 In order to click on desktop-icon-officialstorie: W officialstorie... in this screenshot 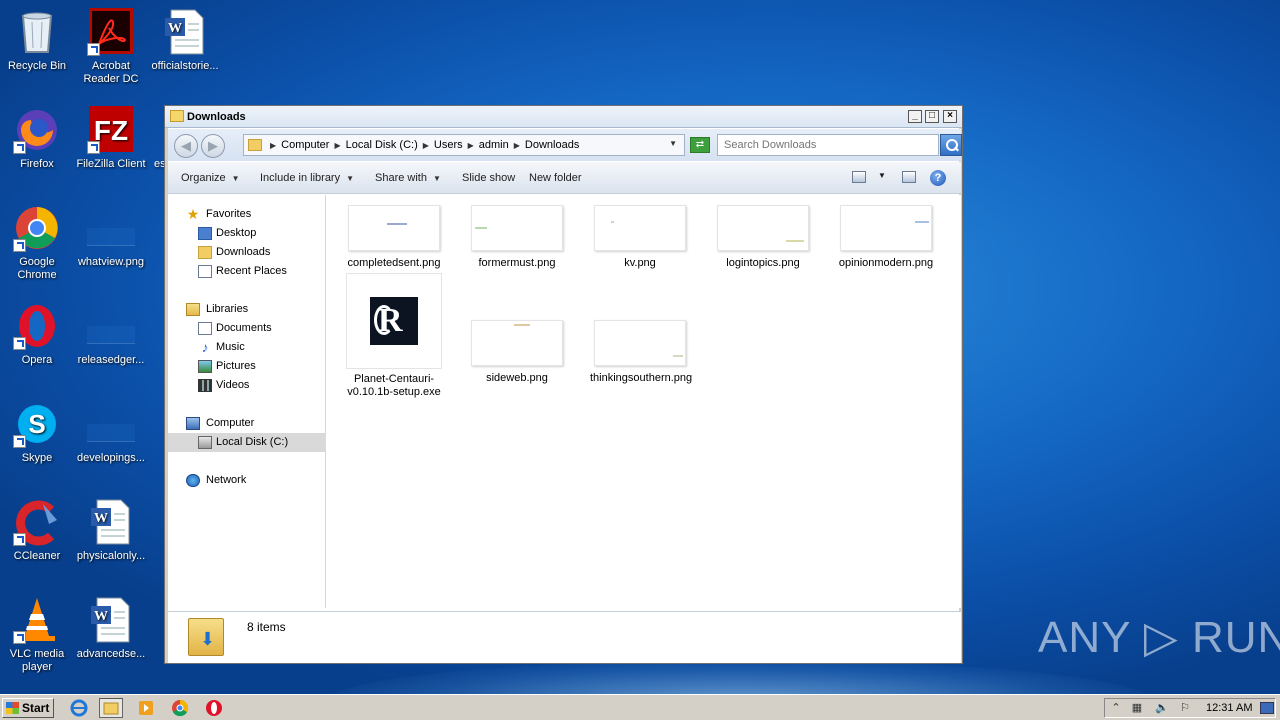, I will do `click(185, 40)`.